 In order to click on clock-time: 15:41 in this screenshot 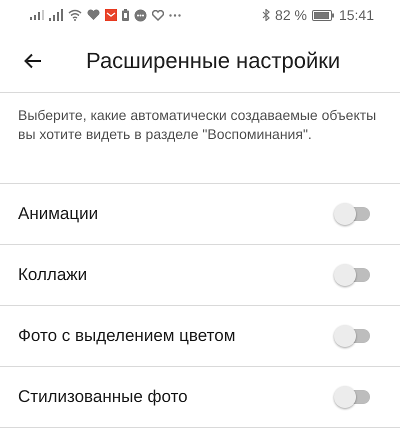, I will do `click(356, 15)`.